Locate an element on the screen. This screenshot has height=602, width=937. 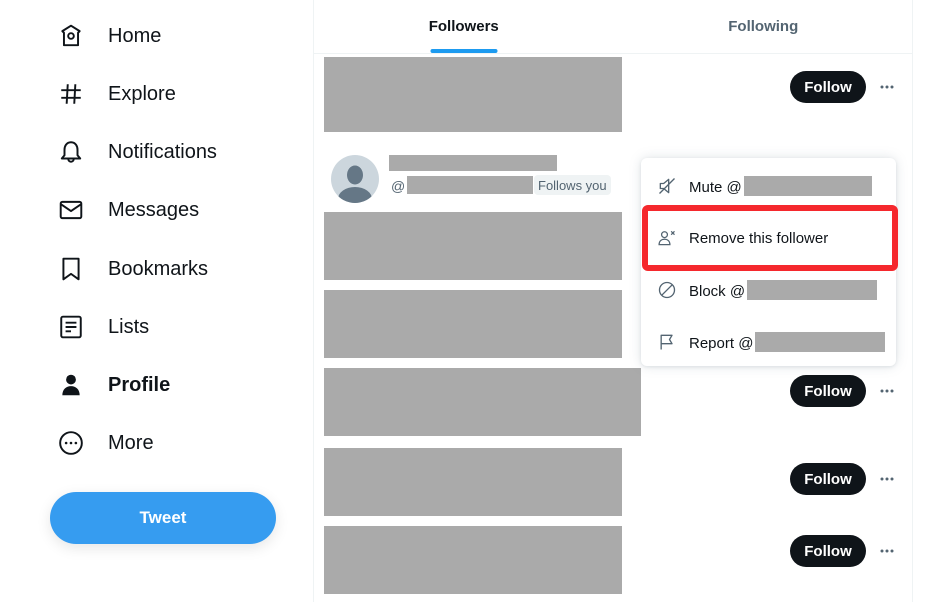
sidebar-item-lists: Lists is located at coordinates (103, 327).